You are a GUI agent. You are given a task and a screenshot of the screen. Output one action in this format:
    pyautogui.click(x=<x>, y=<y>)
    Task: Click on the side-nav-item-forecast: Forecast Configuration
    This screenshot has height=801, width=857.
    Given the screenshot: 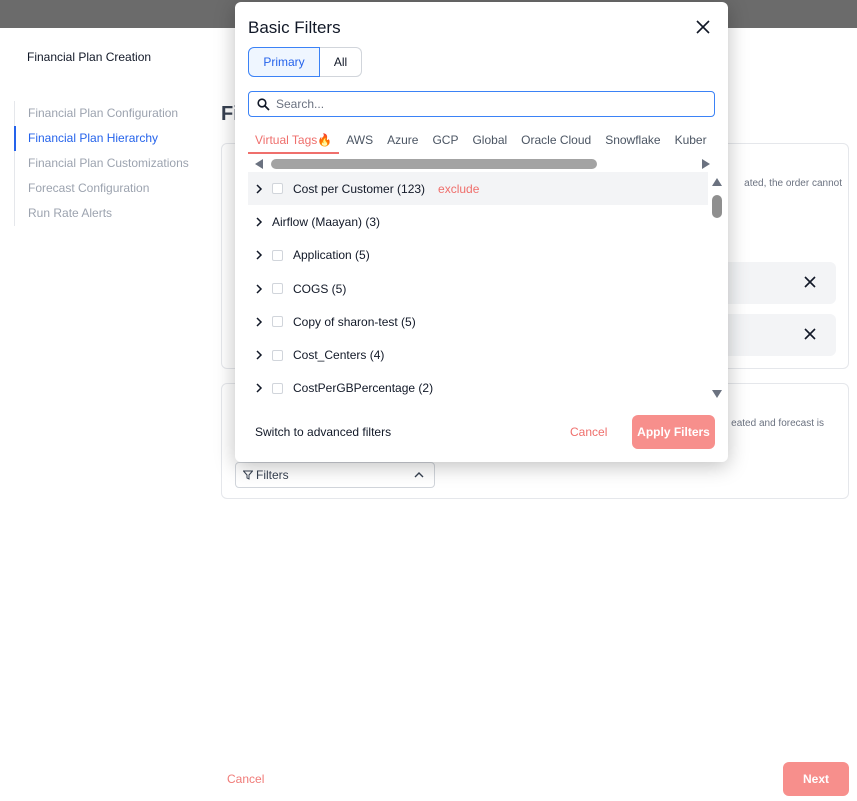 What is the action you would take?
    pyautogui.click(x=102, y=188)
    